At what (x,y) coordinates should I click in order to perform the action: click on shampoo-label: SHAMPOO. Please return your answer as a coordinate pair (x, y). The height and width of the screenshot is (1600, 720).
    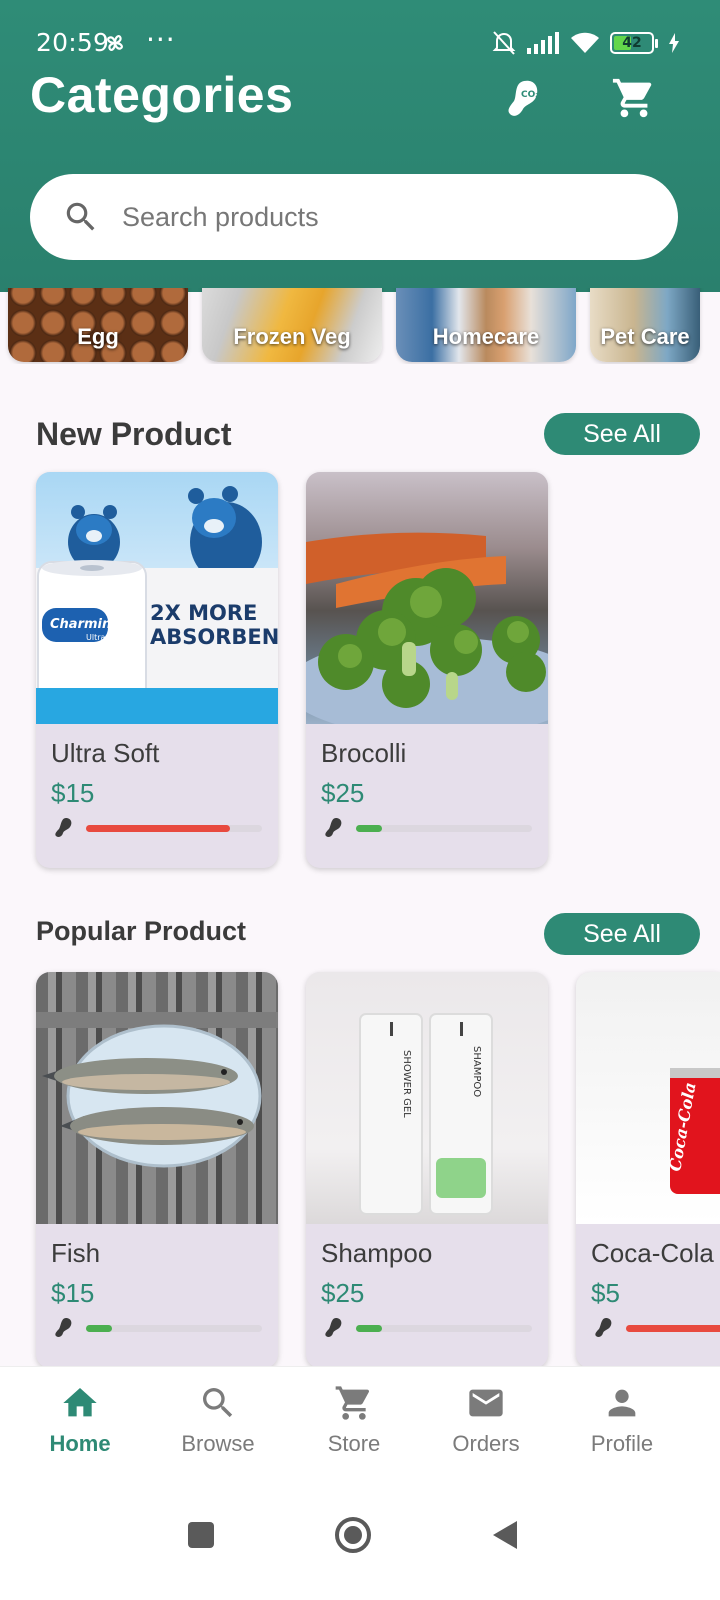
    Looking at the image, I should click on (476, 1071).